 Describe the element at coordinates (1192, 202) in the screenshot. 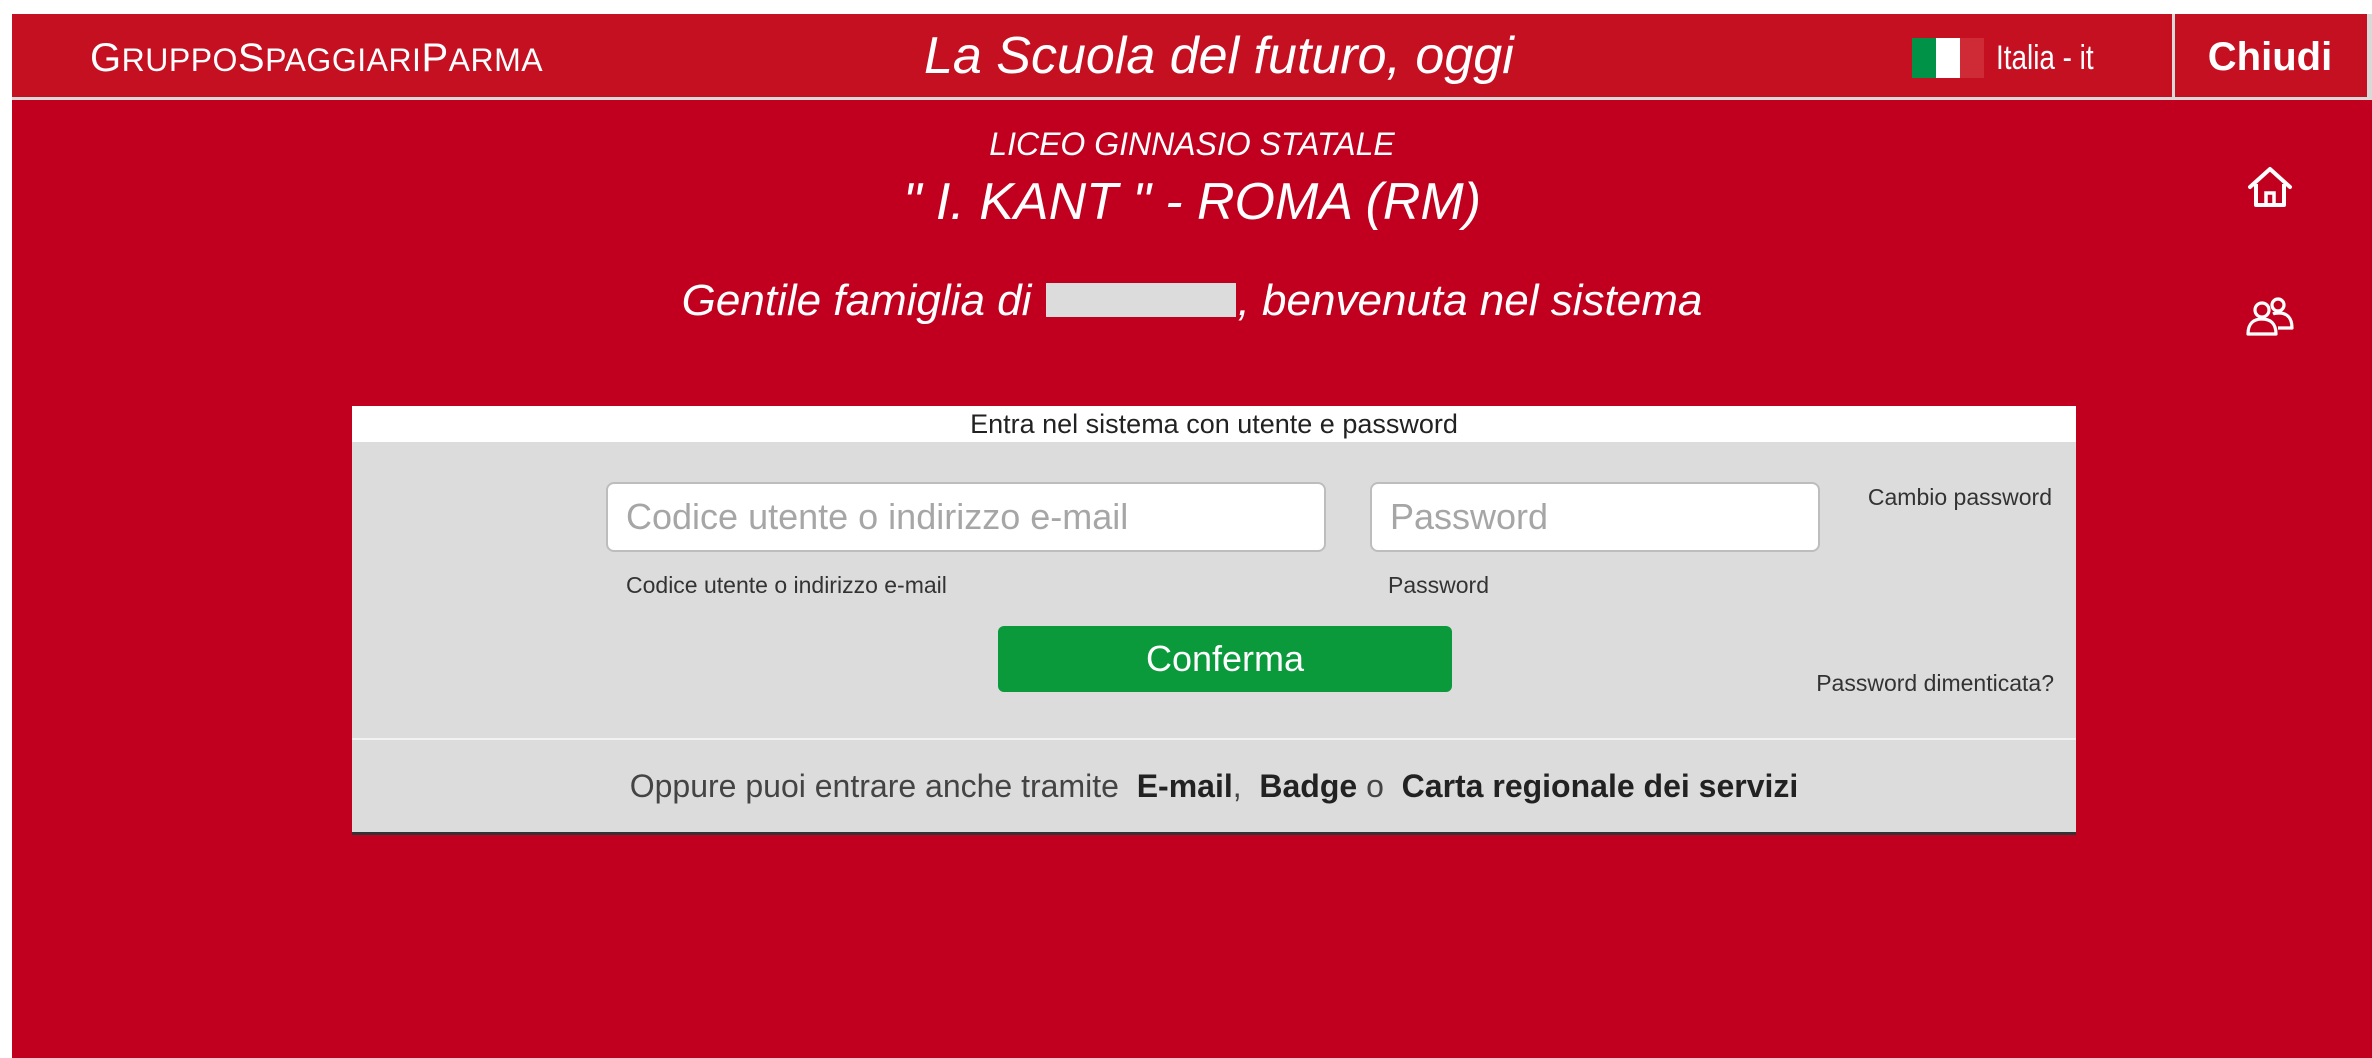

I see `school-name: " I. KANT " - ROMA (RM)` at that location.